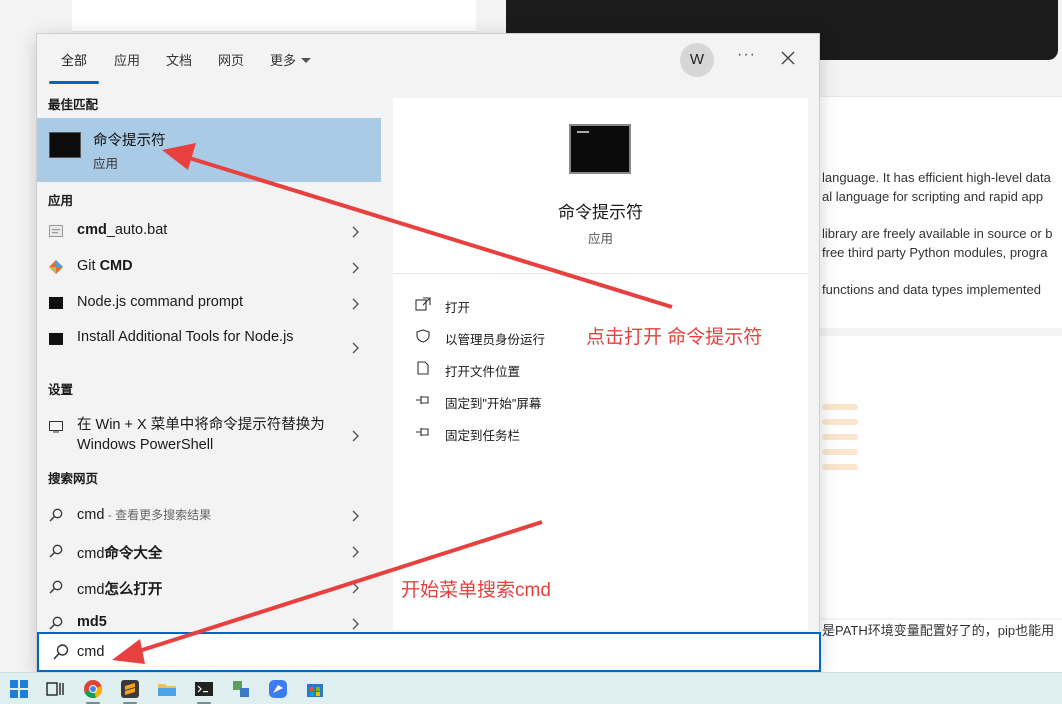 This screenshot has width=1062, height=704. I want to click on section-best-match: 最佳匹配, so click(73, 105).